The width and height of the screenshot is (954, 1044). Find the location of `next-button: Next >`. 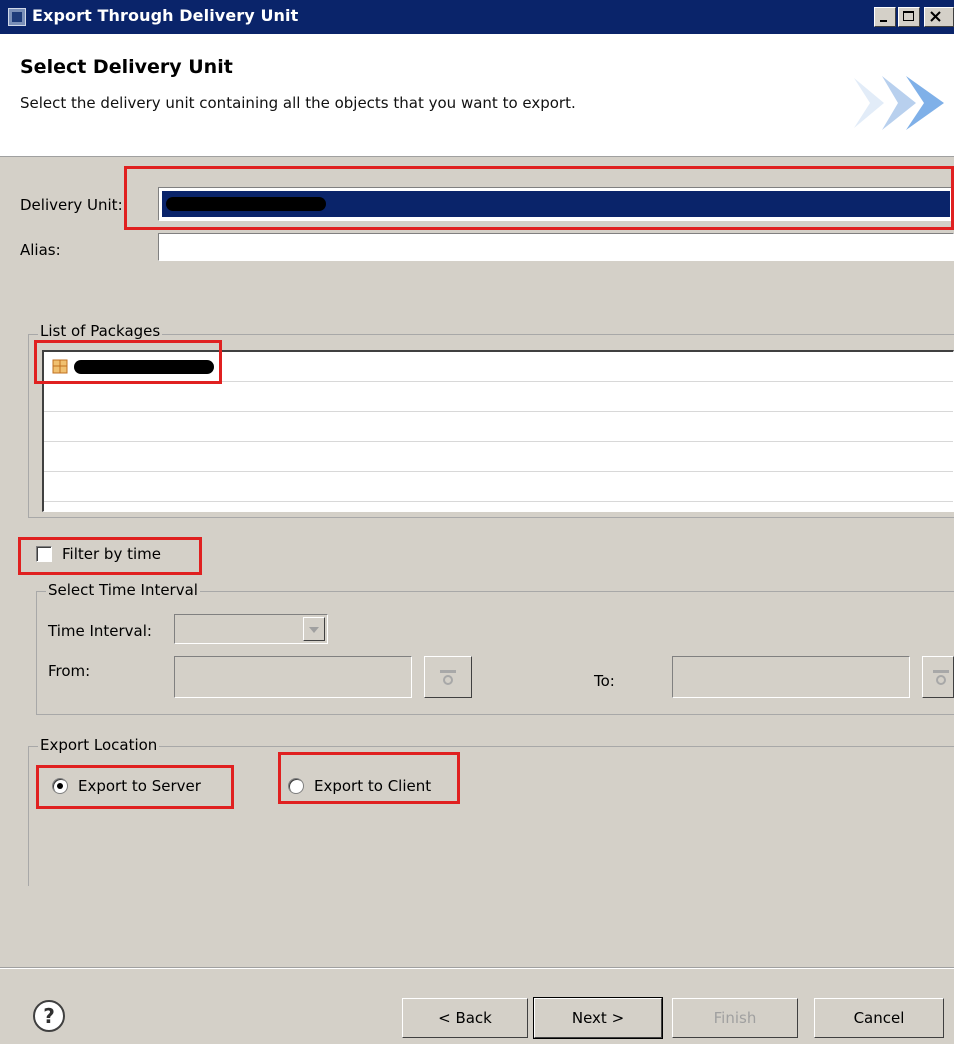

next-button: Next > is located at coordinates (598, 1018).